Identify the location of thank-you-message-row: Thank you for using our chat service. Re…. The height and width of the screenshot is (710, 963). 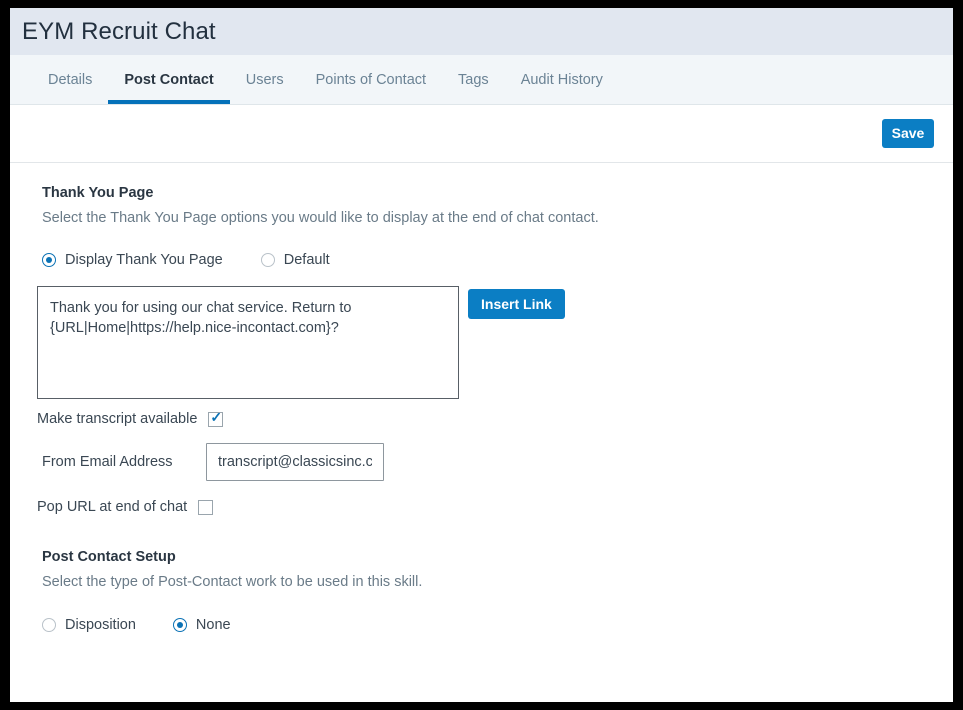
(484, 342).